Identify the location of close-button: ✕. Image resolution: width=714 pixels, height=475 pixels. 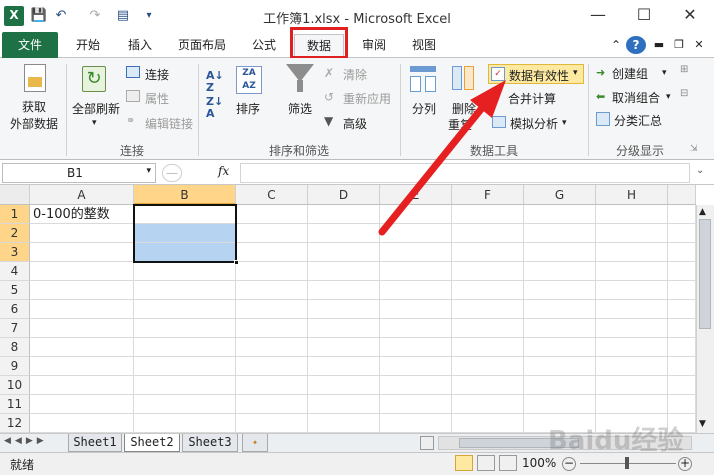
(690, 16).